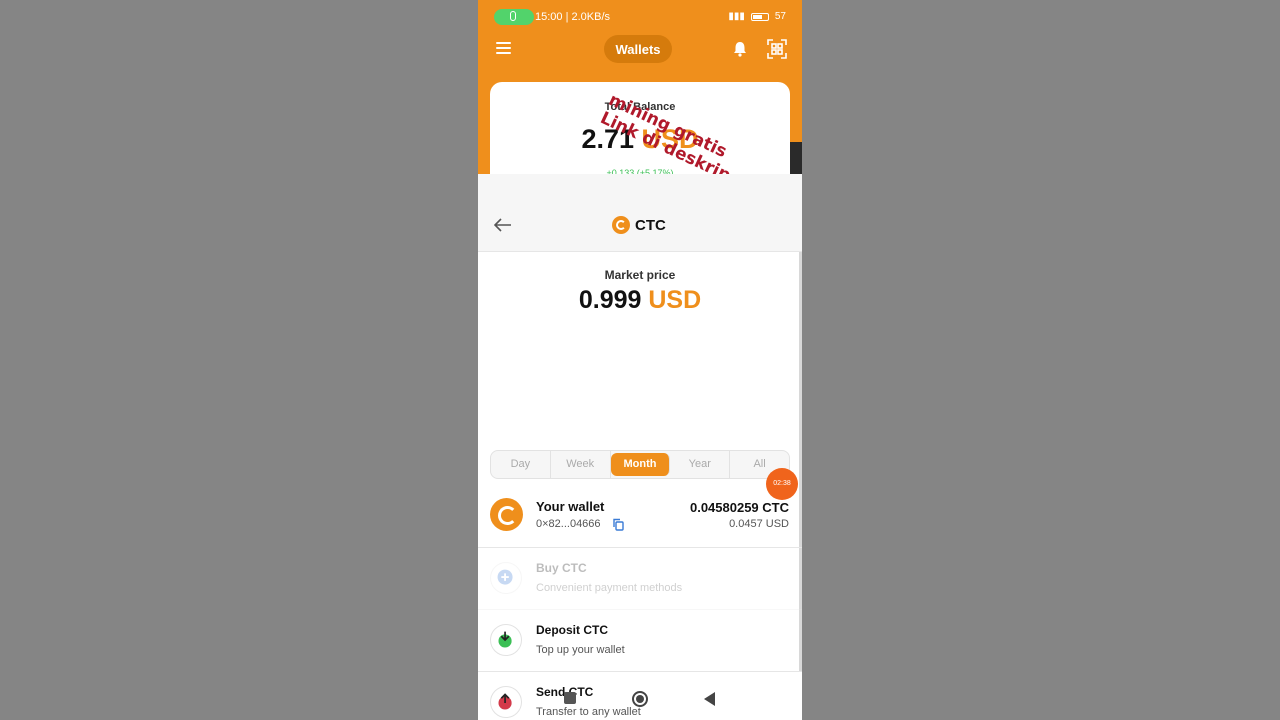  I want to click on back-nav-icon, so click(709, 699).